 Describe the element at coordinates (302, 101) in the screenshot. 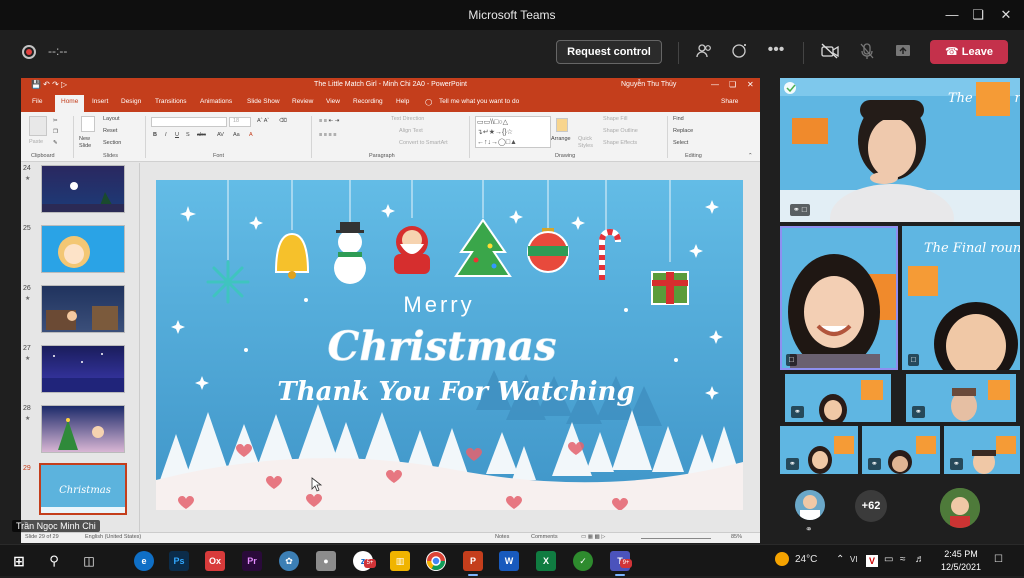

I see `tab-review: Review` at that location.